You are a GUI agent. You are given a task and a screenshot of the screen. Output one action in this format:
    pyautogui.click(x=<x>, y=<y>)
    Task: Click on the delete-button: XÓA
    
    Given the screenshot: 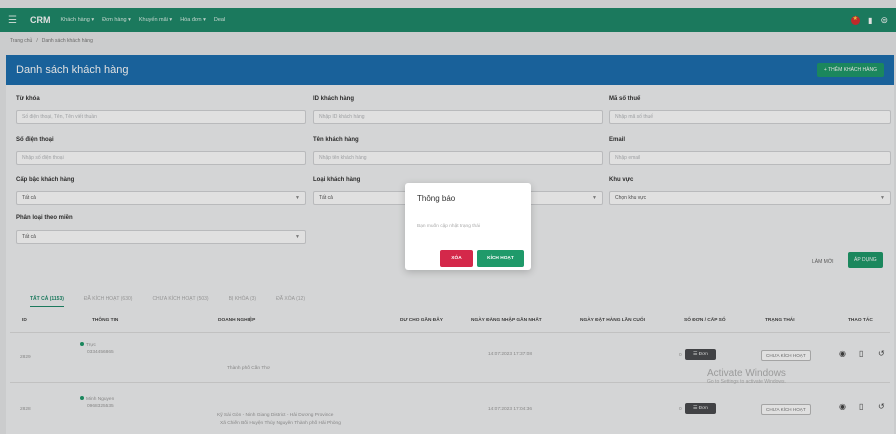 What is the action you would take?
    pyautogui.click(x=456, y=258)
    